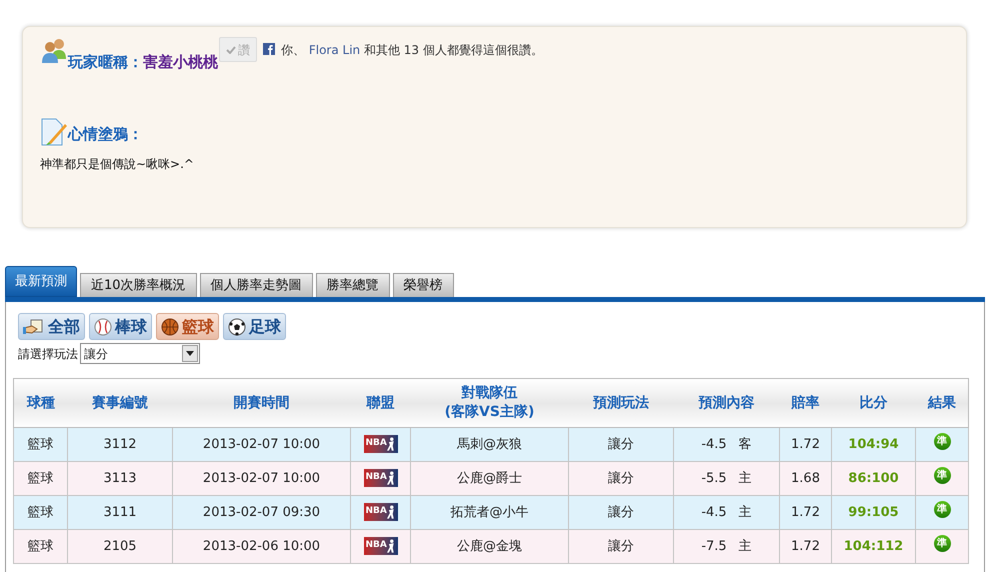  I want to click on prediction-line: -5.5, so click(714, 478).